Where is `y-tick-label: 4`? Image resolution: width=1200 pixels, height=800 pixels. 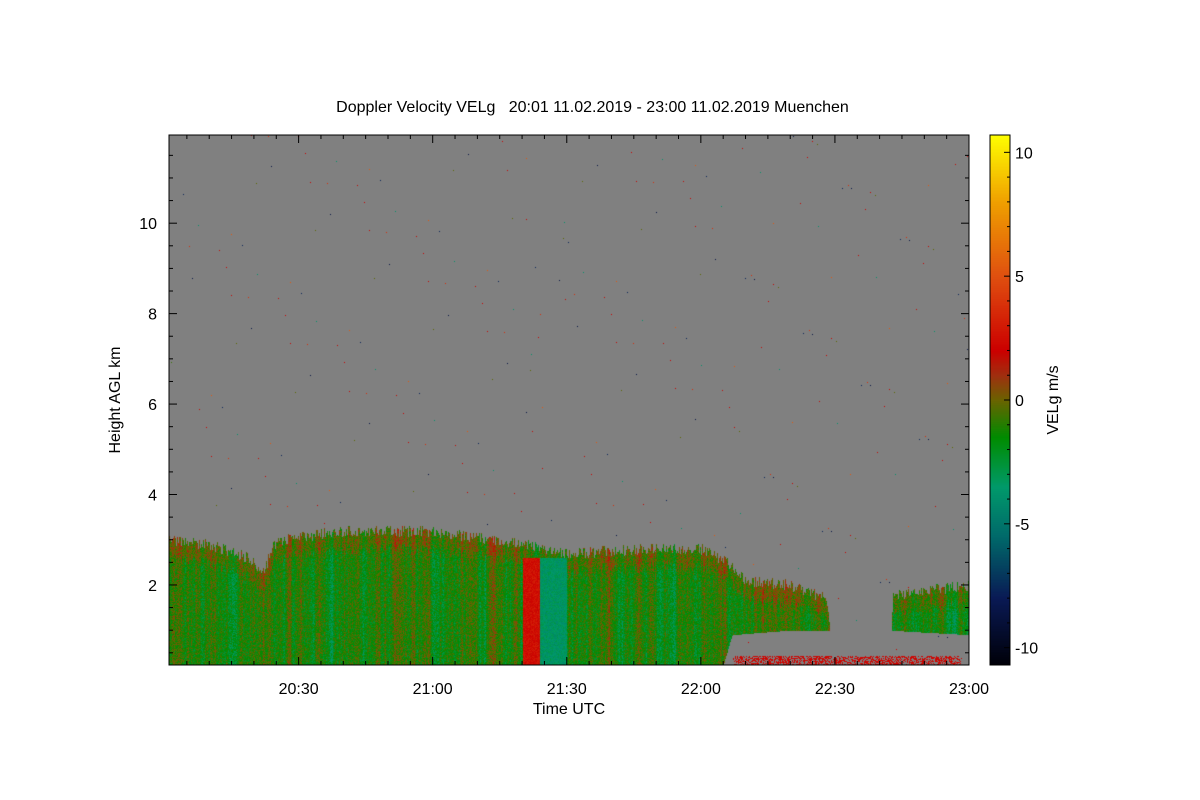
y-tick-label: 4 is located at coordinates (152, 496).